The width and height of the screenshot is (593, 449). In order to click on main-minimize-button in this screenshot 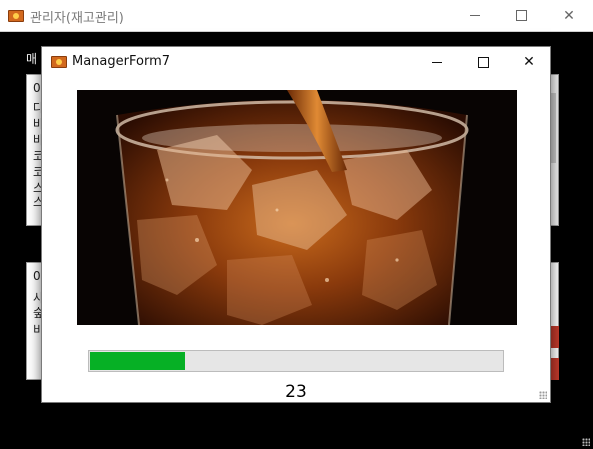, I will do `click(475, 15)`.